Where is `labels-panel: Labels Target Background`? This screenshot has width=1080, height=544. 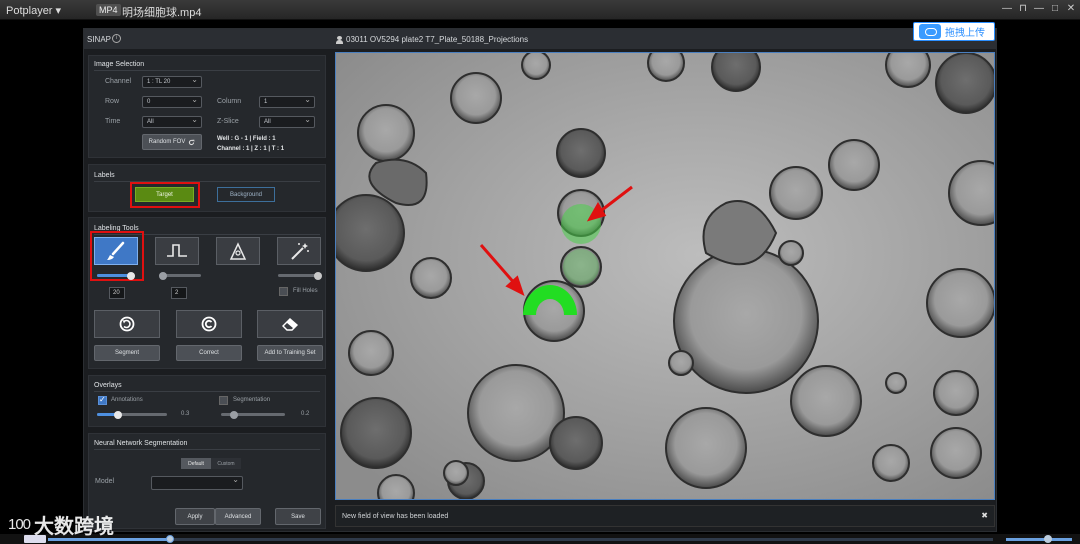
labels-panel: Labels Target Background is located at coordinates (207, 188).